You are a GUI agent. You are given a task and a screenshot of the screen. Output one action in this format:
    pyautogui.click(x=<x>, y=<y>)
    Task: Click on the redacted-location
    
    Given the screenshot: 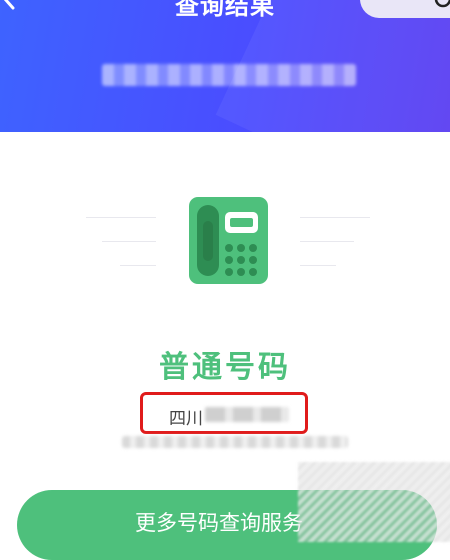 What is the action you would take?
    pyautogui.click(x=247, y=414)
    